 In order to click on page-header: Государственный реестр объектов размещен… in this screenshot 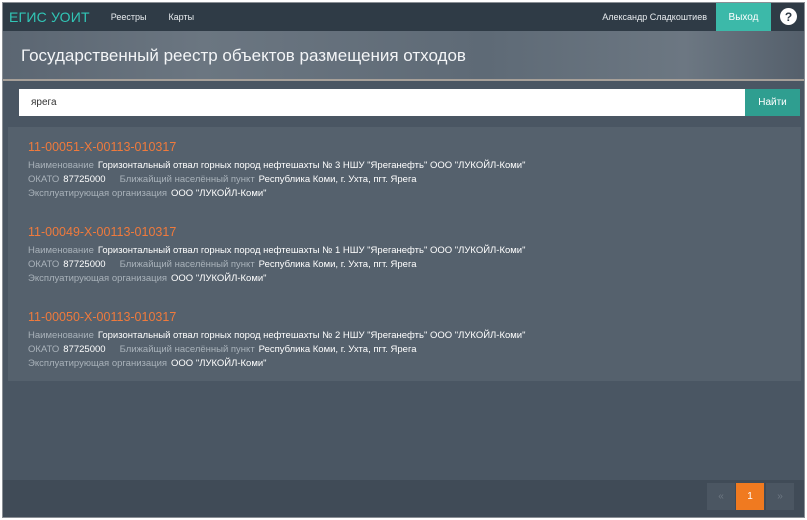, I will do `click(403, 56)`.